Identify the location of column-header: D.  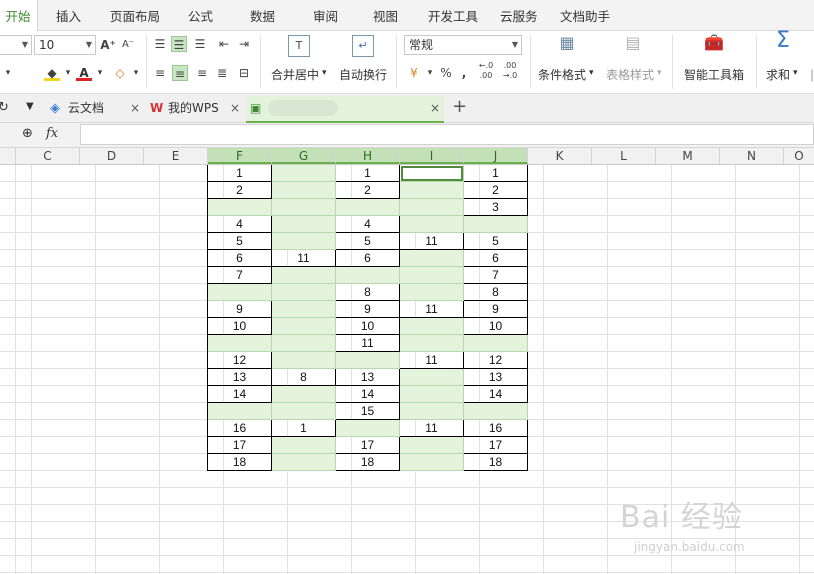
(112, 156).